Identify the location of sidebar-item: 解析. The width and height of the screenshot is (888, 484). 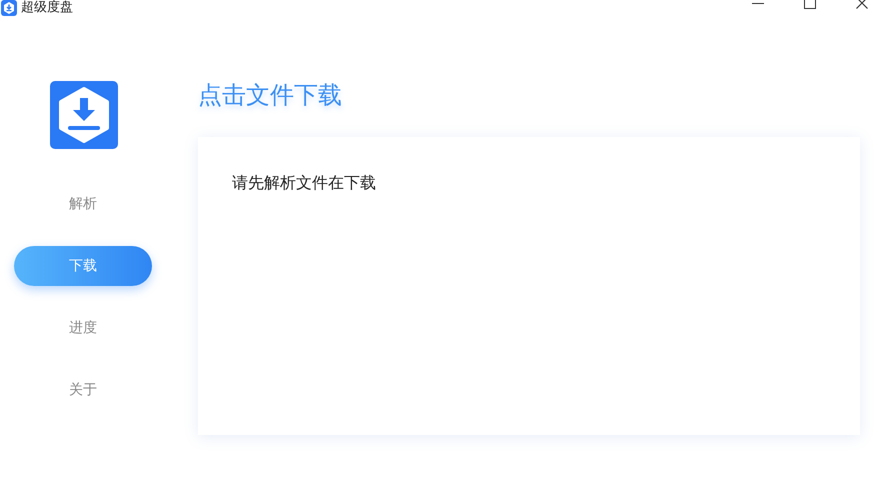
(83, 204).